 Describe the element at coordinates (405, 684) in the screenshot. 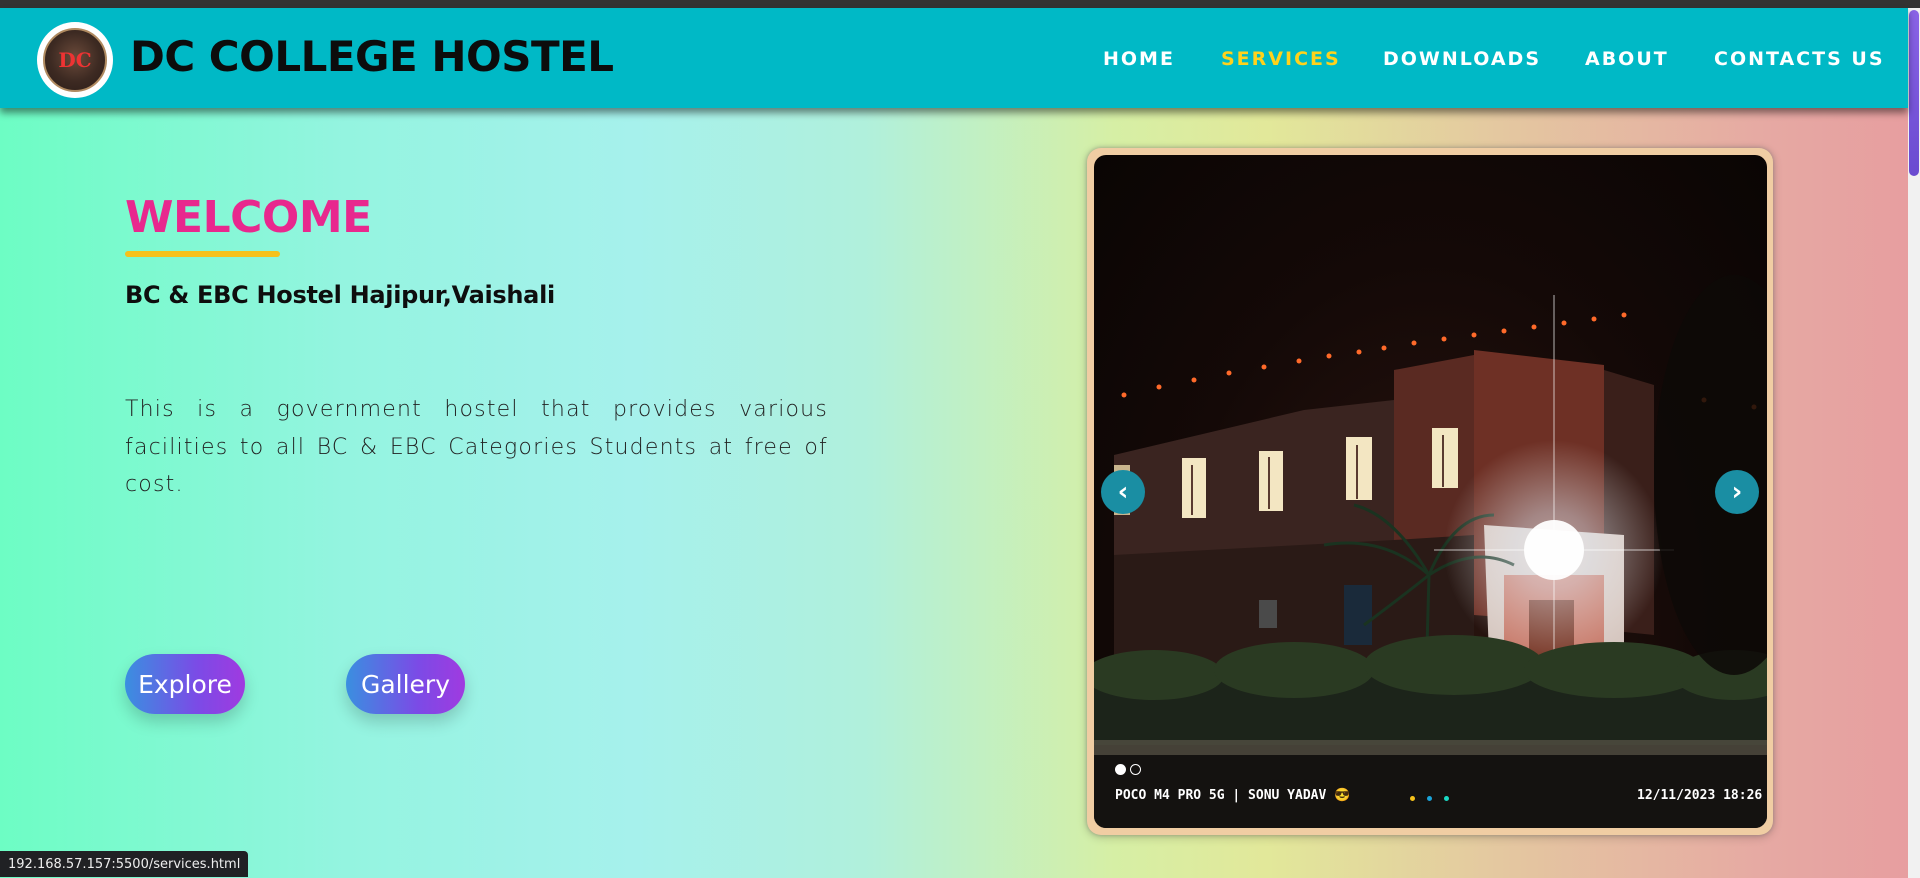

I see `gallery-button: Gallery` at that location.